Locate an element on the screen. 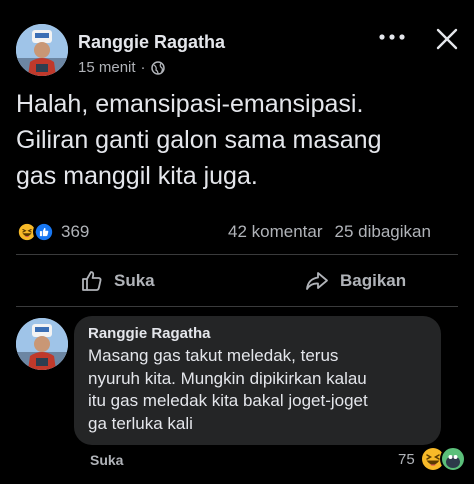 The image size is (474, 484). like-reaction-icon is located at coordinates (44, 232).